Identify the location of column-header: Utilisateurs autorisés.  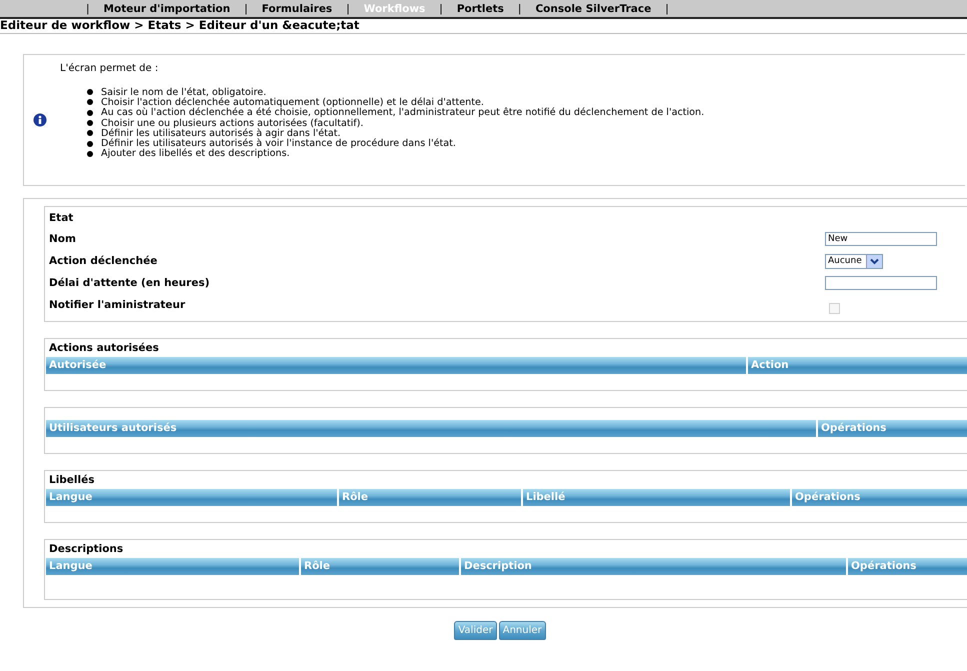
(431, 428).